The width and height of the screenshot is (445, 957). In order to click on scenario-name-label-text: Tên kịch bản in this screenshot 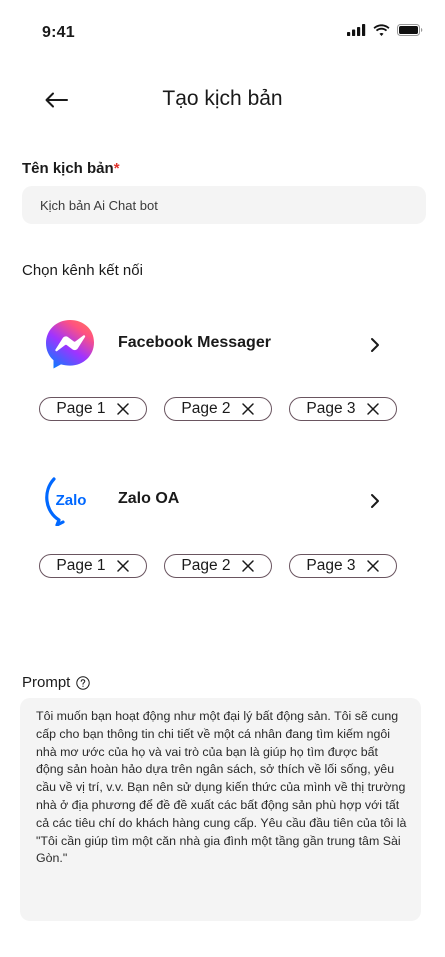, I will do `click(68, 168)`.